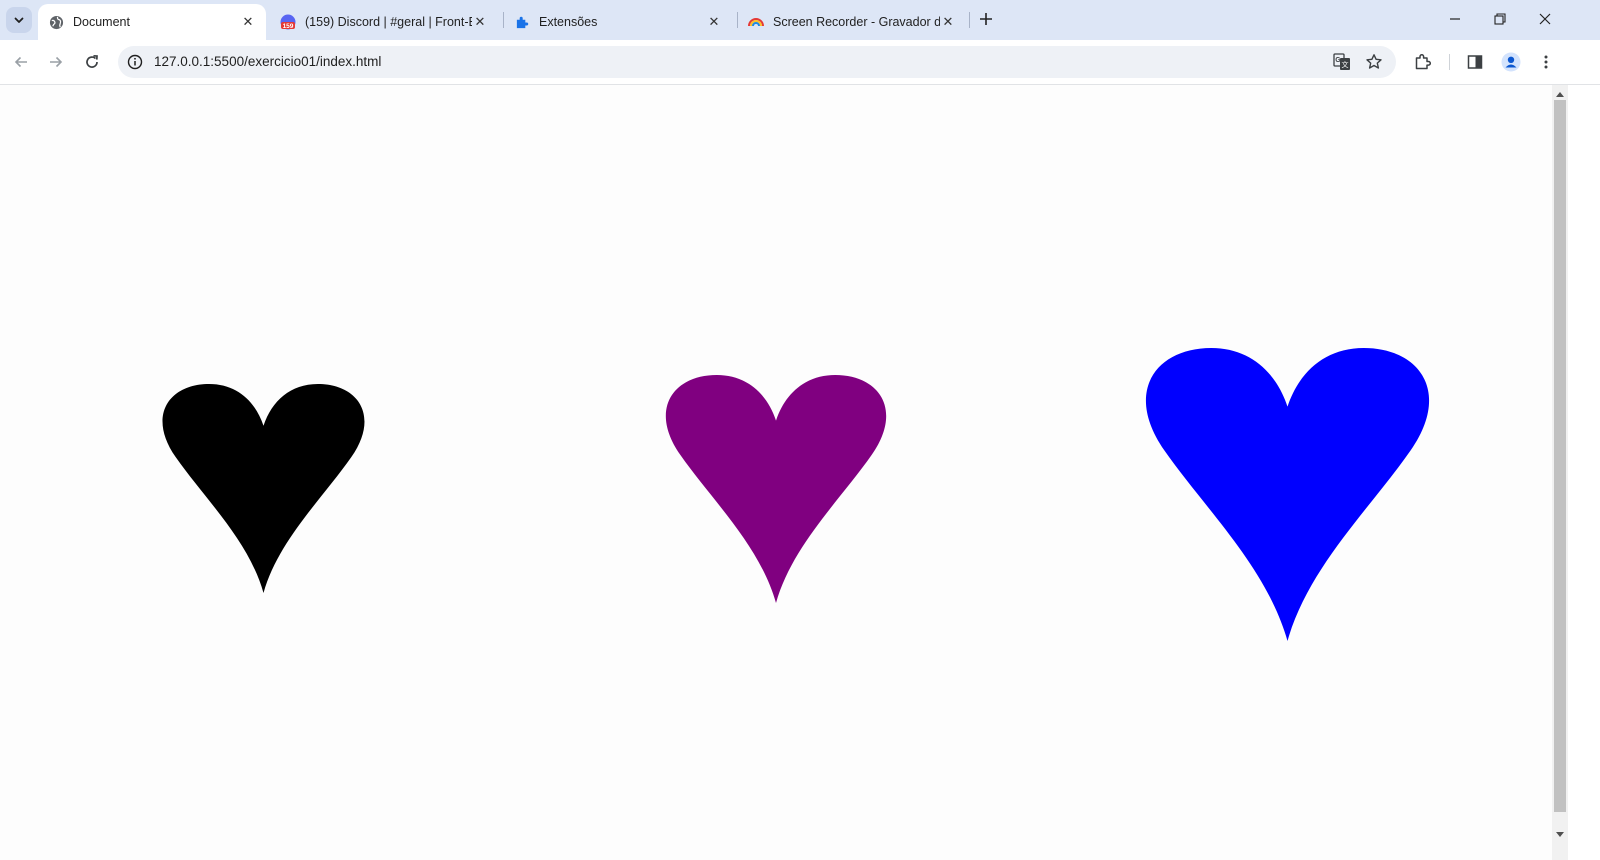 The image size is (1600, 860). Describe the element at coordinates (101, 22) in the screenshot. I see `tab-title: Document` at that location.